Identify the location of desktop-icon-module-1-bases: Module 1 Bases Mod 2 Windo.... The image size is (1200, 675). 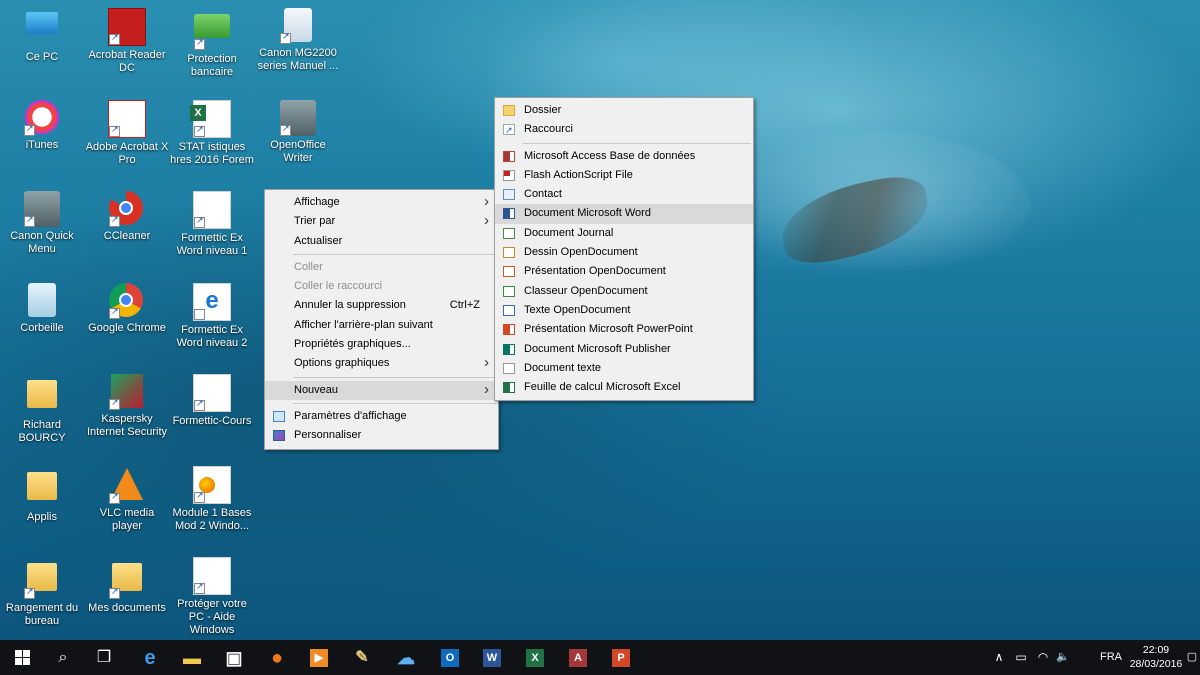
(212, 499).